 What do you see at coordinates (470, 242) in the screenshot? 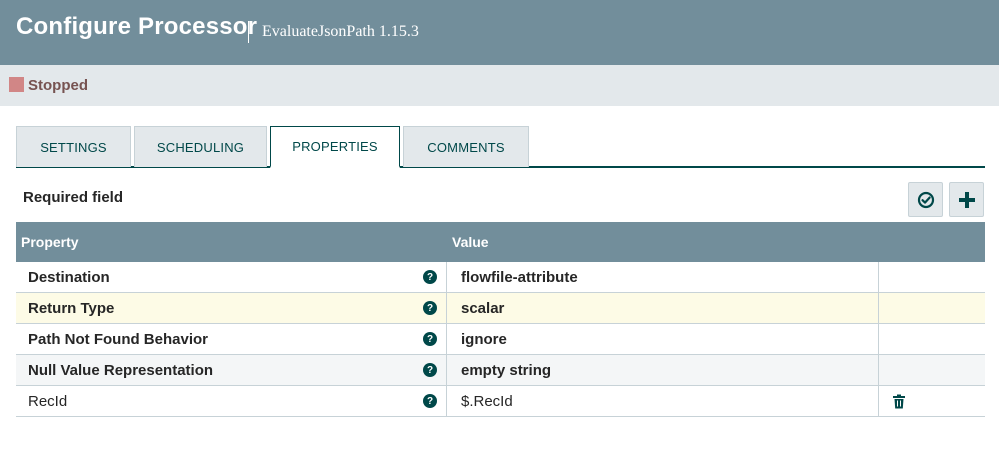
I see `column-header-value: Value` at bounding box center [470, 242].